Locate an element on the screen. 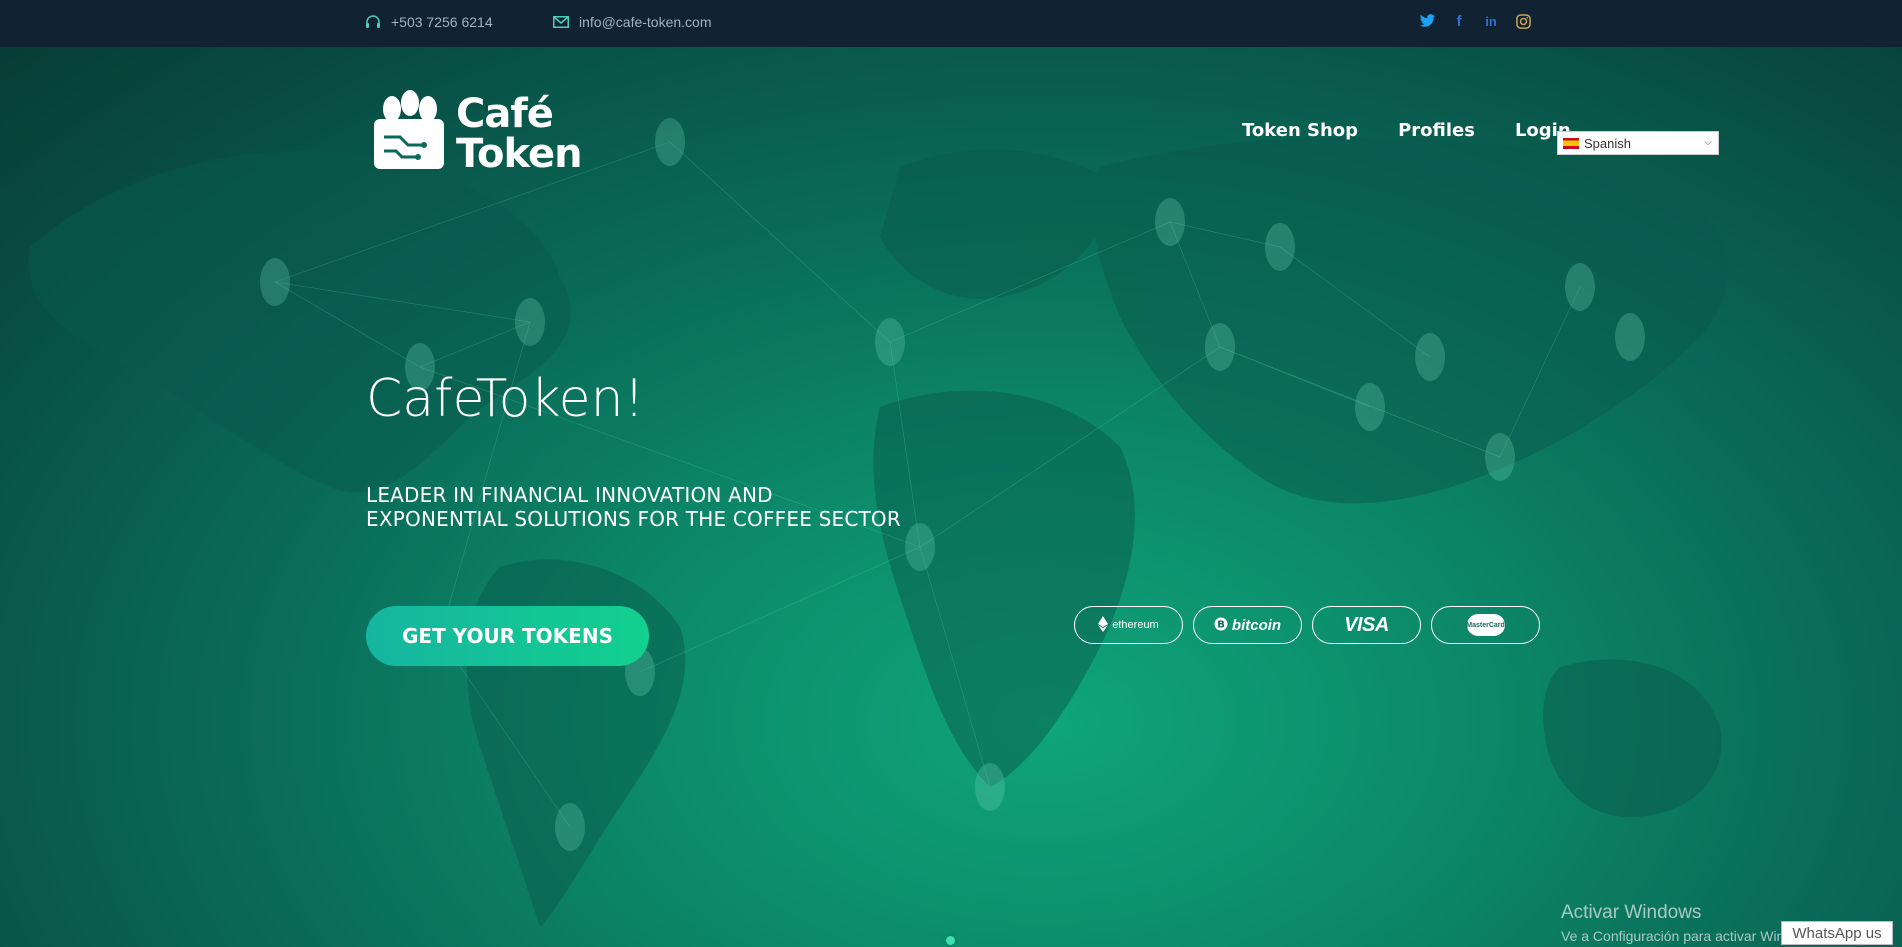 The width and height of the screenshot is (1902, 947). nav-profiles: Profiles is located at coordinates (1436, 130).